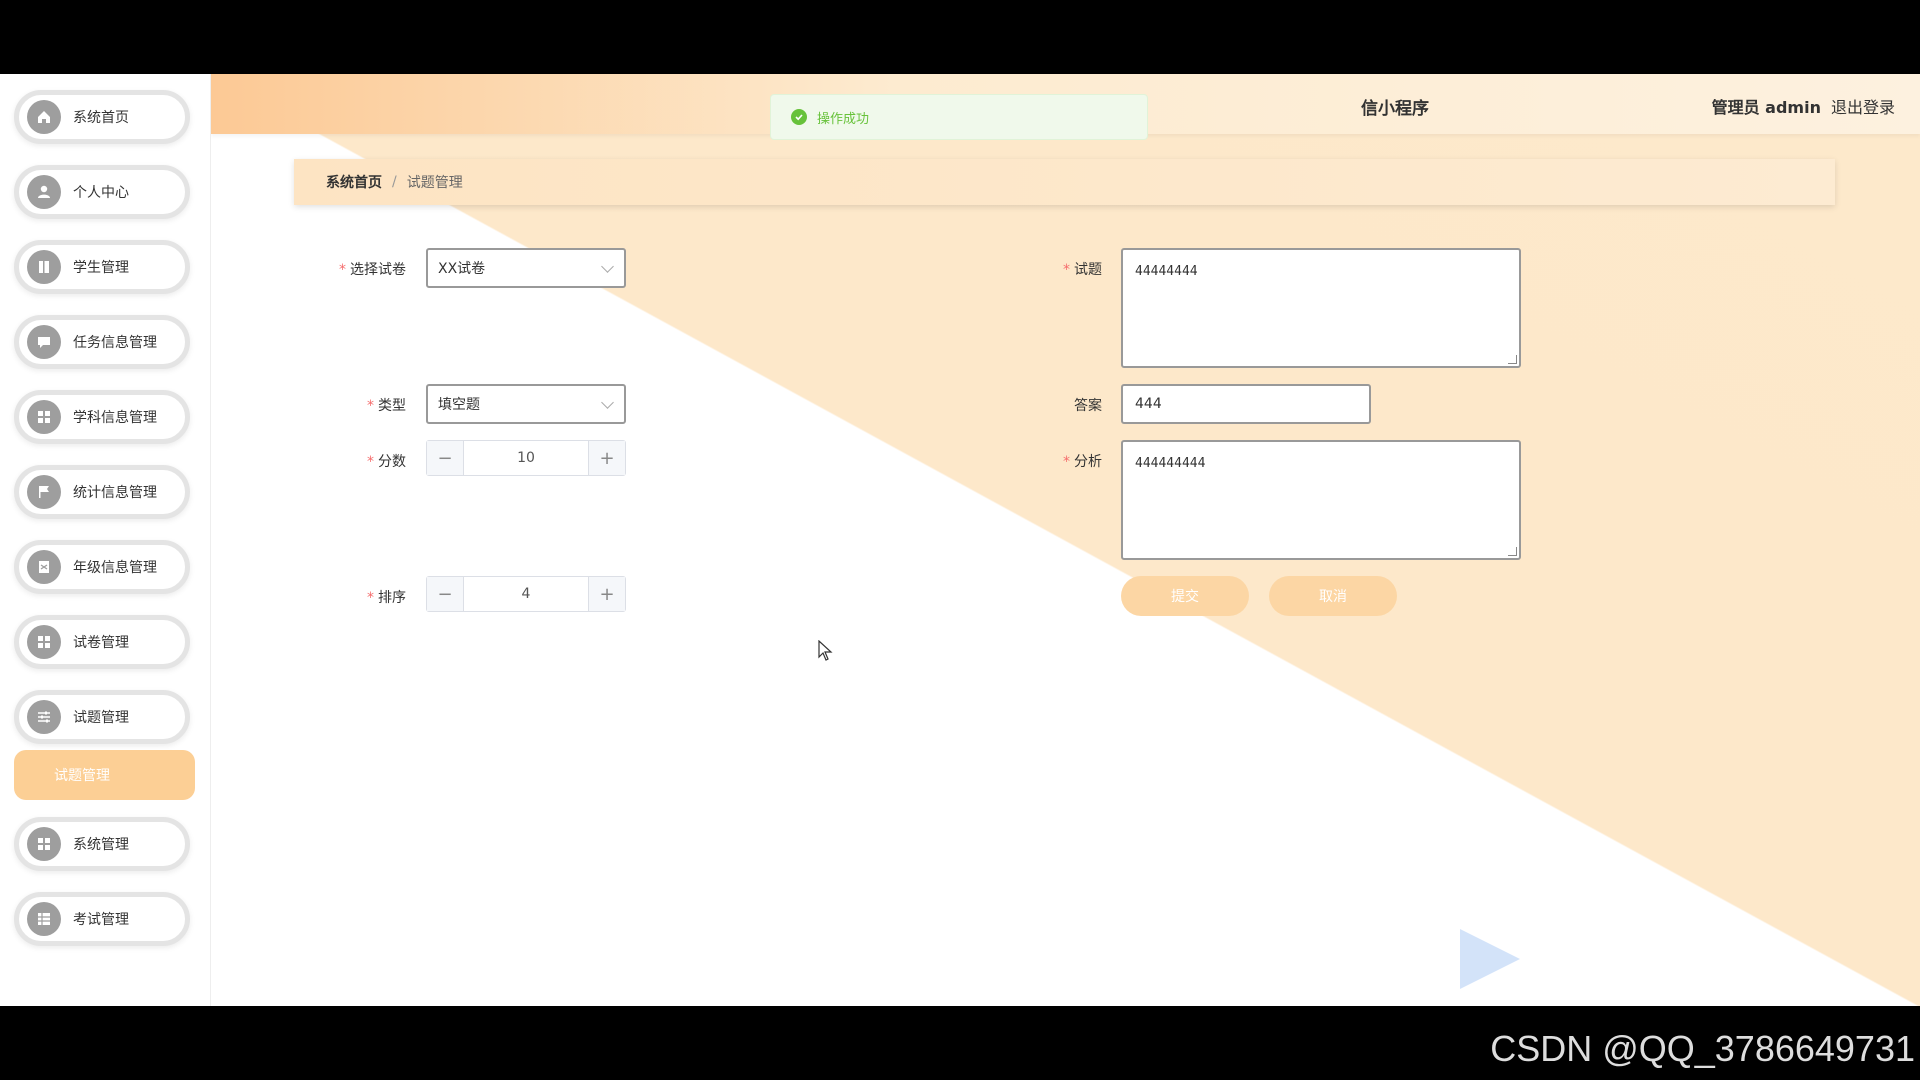 This screenshot has width=1920, height=1080. What do you see at coordinates (445, 594) in the screenshot?
I see `order-decrement-button: −` at bounding box center [445, 594].